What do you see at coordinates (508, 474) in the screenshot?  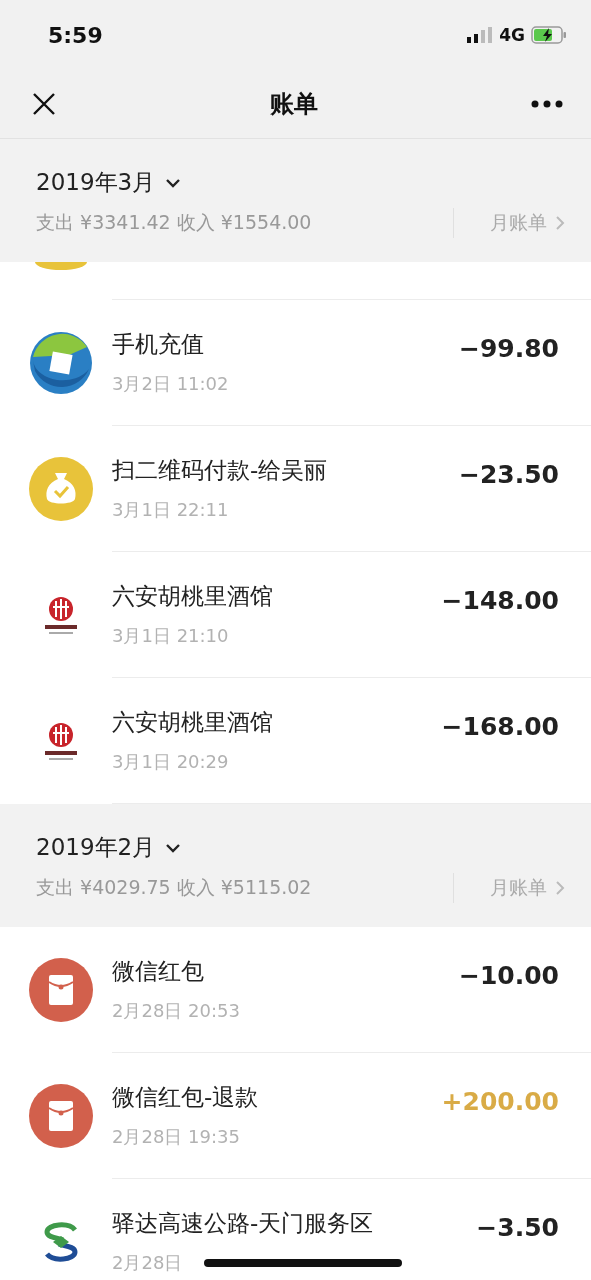 I see `transaction-amount: −23.50` at bounding box center [508, 474].